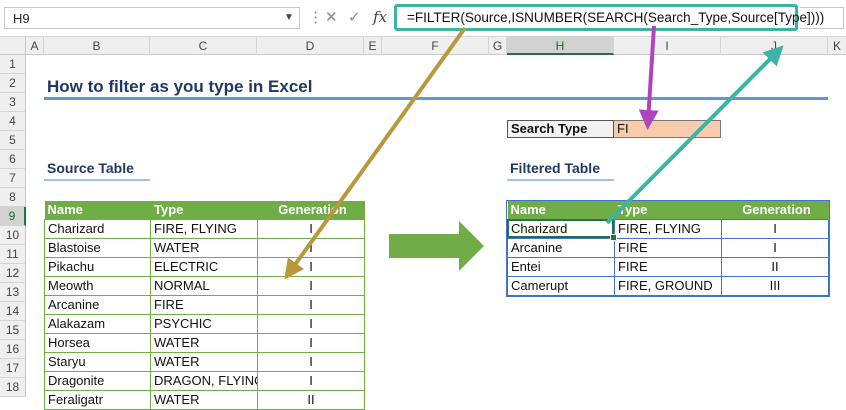 The width and height of the screenshot is (846, 410). What do you see at coordinates (694, 135) in the screenshot?
I see `filtered-arrow` at bounding box center [694, 135].